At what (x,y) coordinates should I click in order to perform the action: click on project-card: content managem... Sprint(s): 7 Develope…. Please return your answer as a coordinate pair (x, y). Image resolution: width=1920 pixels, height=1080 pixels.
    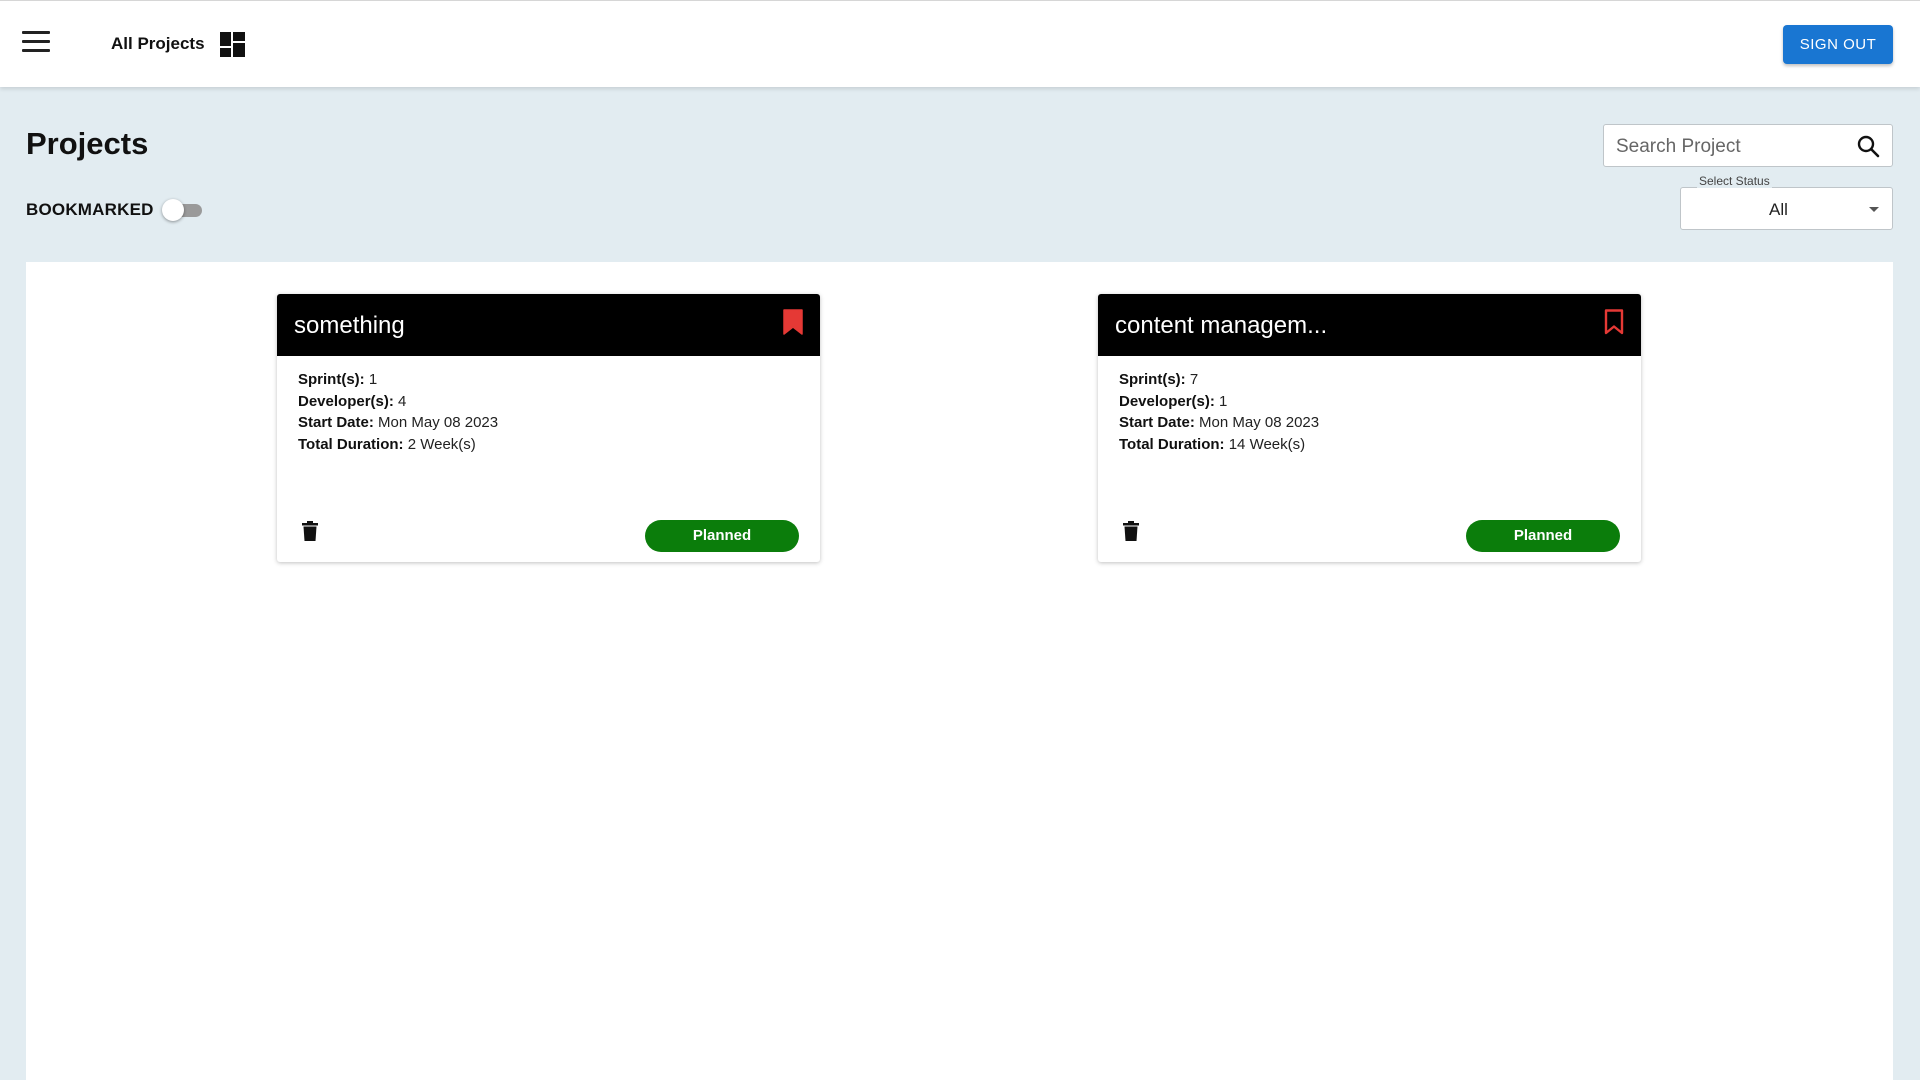
    Looking at the image, I should click on (1369, 428).